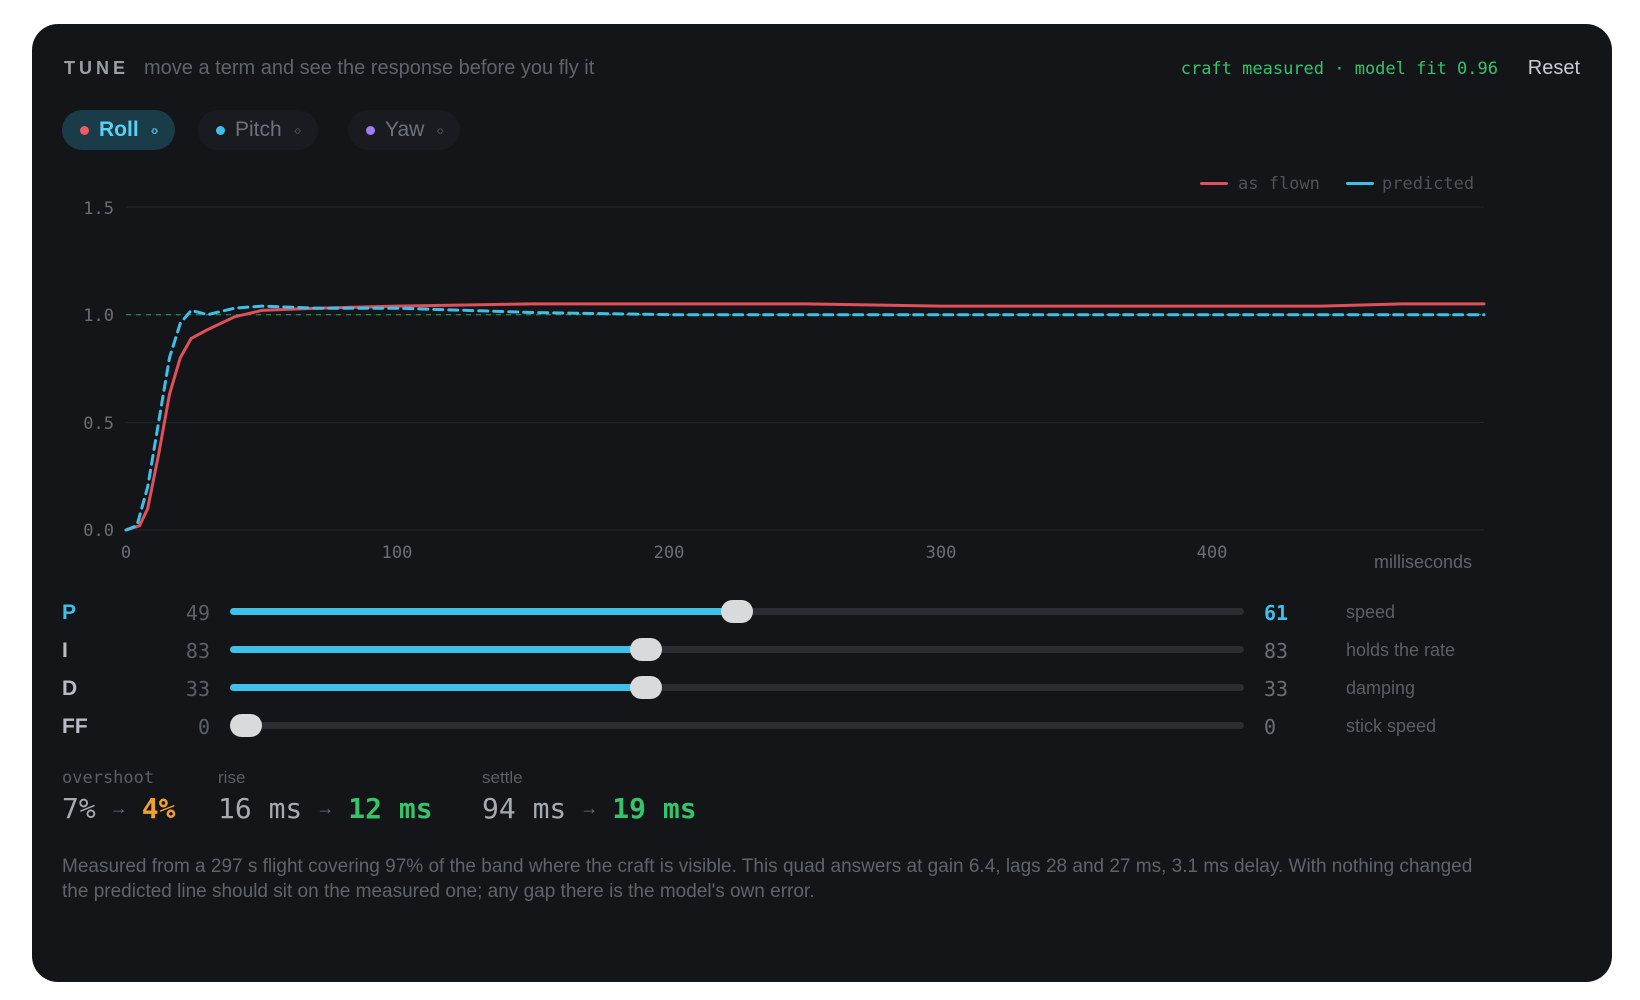 The height and width of the screenshot is (1000, 1640). Describe the element at coordinates (1423, 562) in the screenshot. I see `x-axis-label: milliseconds` at that location.